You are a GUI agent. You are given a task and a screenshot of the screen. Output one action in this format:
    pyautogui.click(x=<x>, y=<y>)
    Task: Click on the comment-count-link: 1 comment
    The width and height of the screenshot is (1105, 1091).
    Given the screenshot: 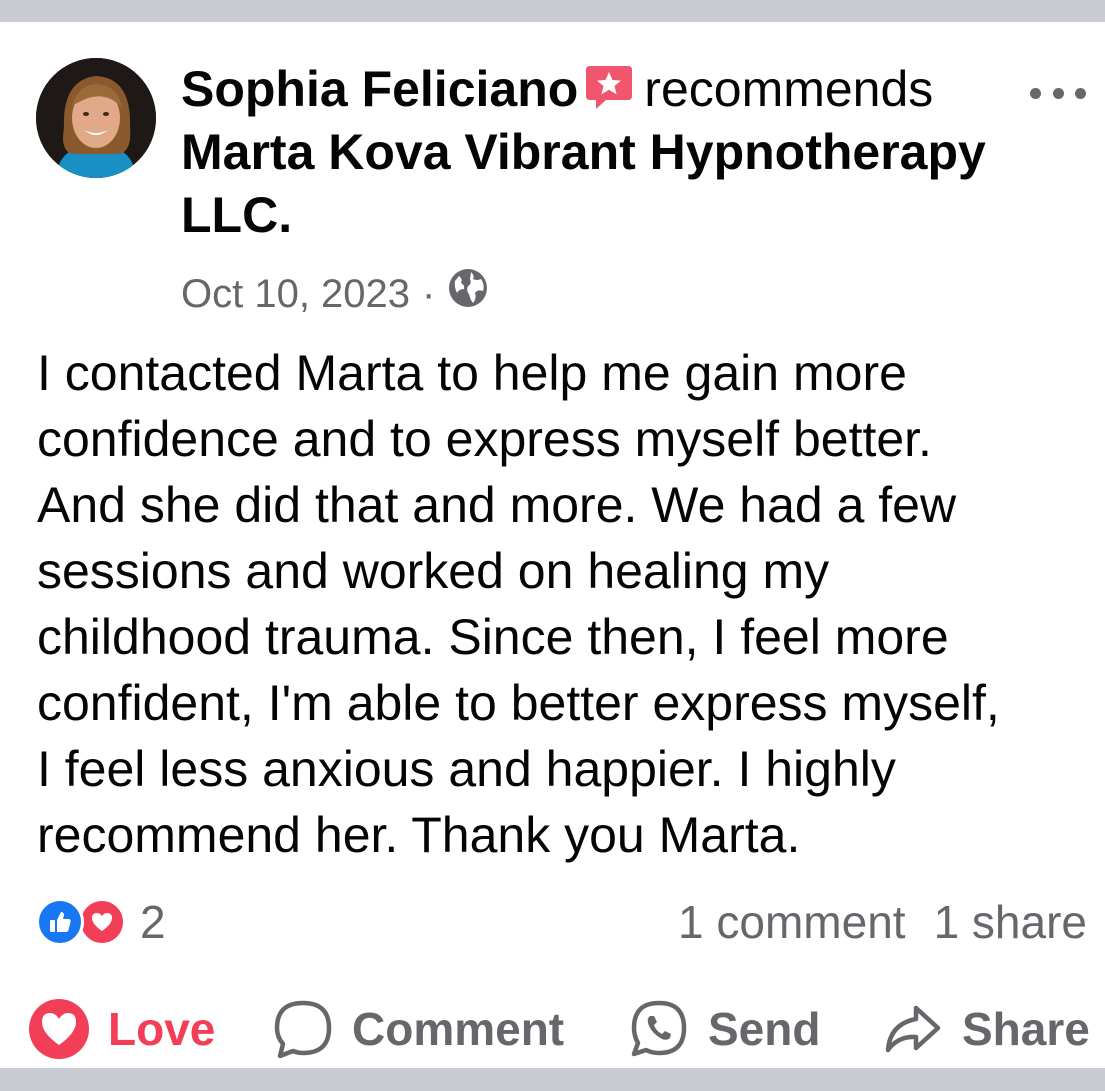 What is the action you would take?
    pyautogui.click(x=792, y=922)
    